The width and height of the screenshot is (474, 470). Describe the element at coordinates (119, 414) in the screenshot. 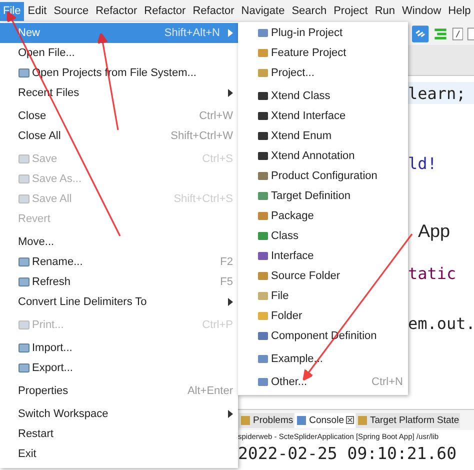

I see `menu-item: Switch Workspace` at that location.